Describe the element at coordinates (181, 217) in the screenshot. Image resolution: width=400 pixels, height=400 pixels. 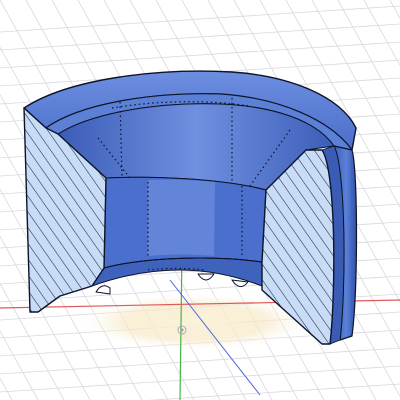
I see `bore-highlight` at that location.